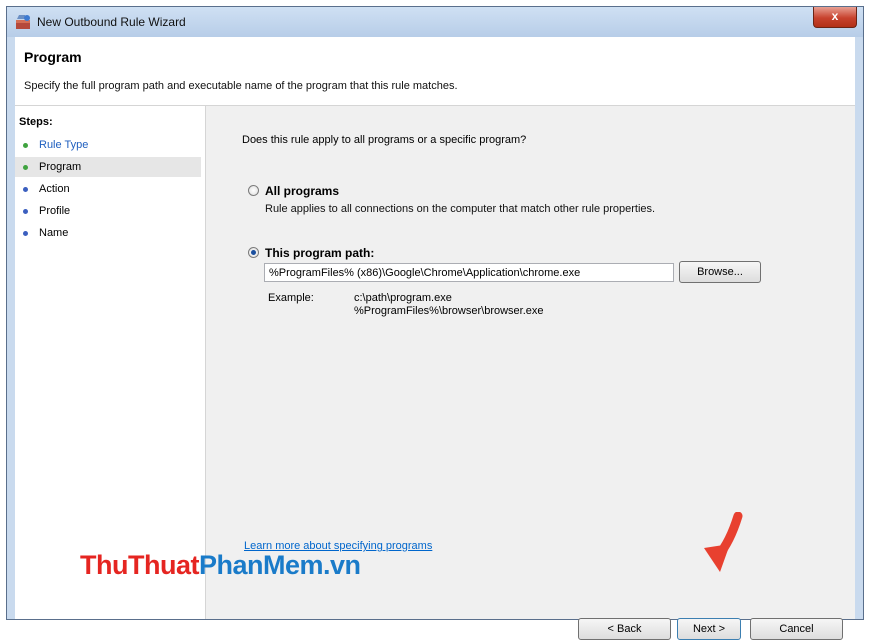 The width and height of the screenshot is (870, 640). What do you see at coordinates (469, 272) in the screenshot?
I see `program-path-input` at bounding box center [469, 272].